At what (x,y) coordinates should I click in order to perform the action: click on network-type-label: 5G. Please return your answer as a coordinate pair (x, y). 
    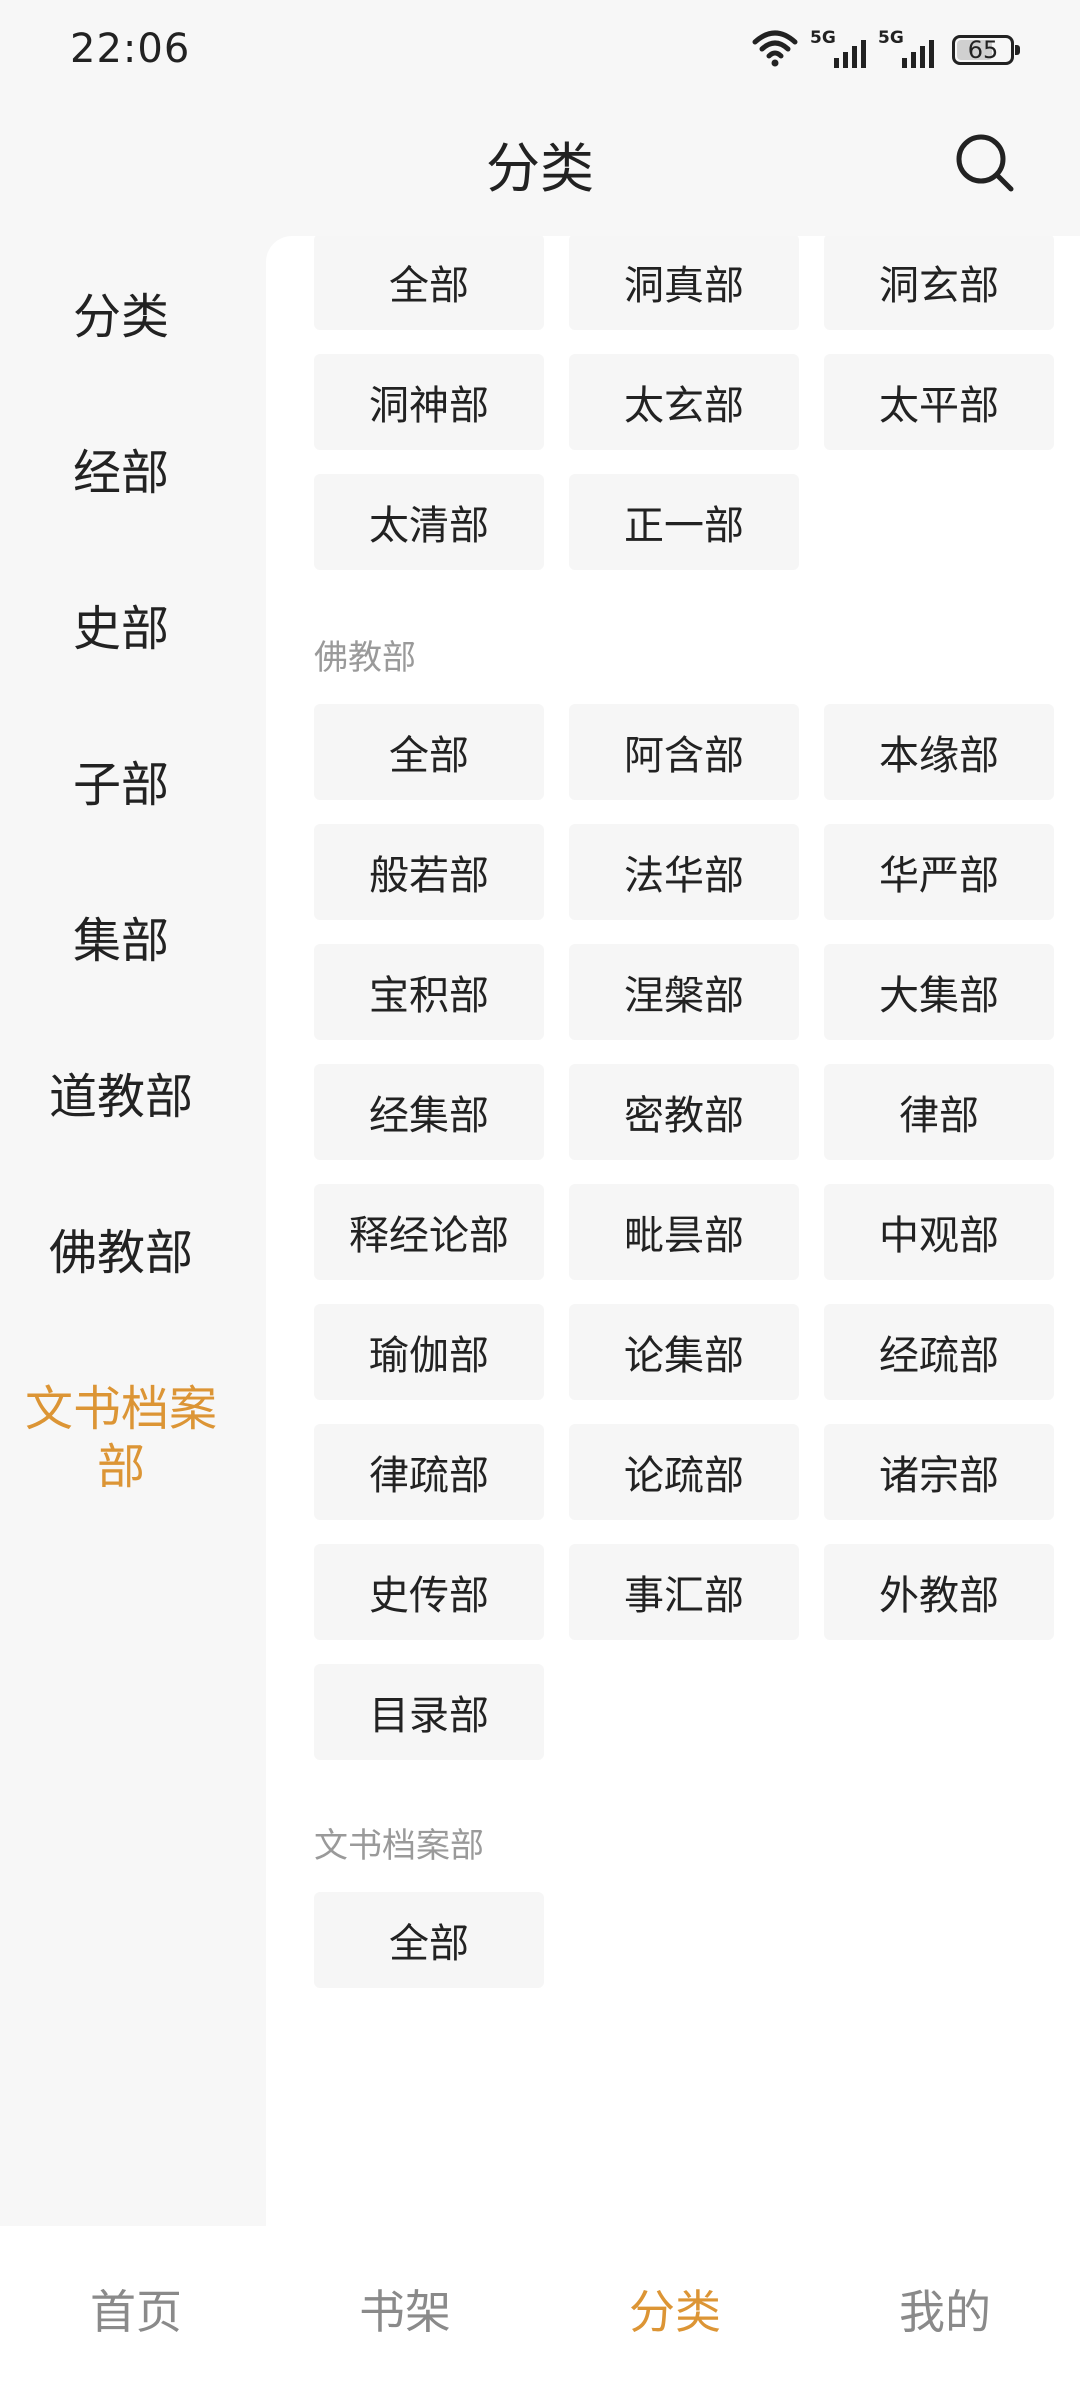
    Looking at the image, I should click on (823, 38).